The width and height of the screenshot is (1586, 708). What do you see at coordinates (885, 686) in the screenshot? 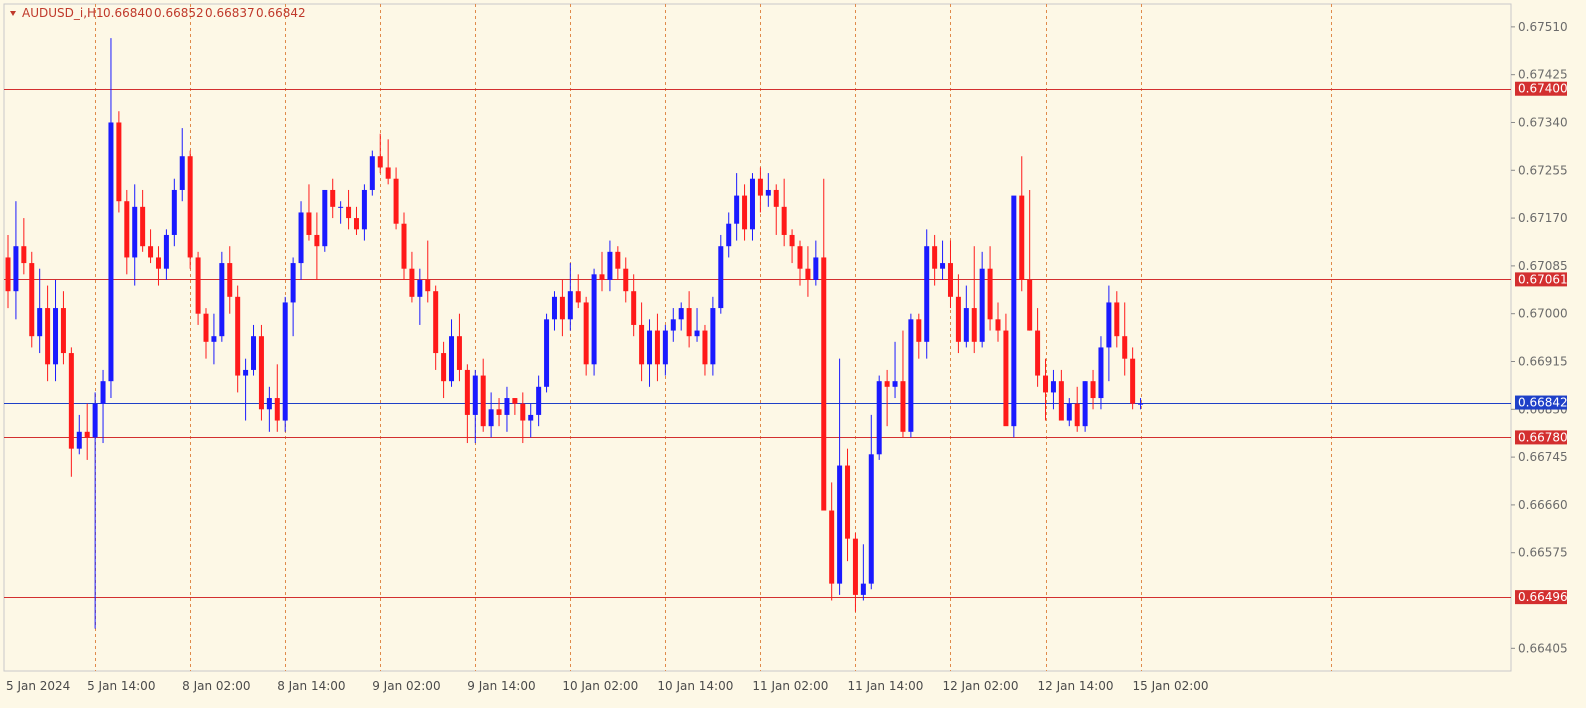
I see `x-tick-label-9: 11 Jan 14:00` at bounding box center [885, 686].